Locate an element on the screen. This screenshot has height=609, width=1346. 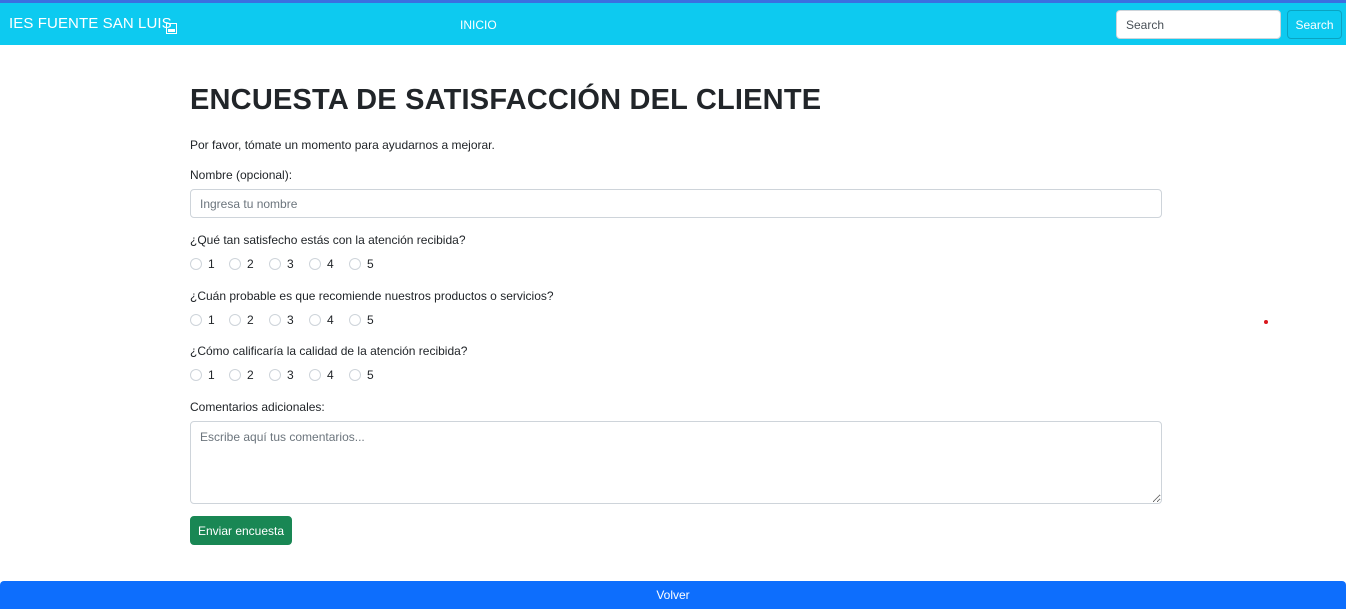
comments-label: Comentarios adicionales: is located at coordinates (257, 407).